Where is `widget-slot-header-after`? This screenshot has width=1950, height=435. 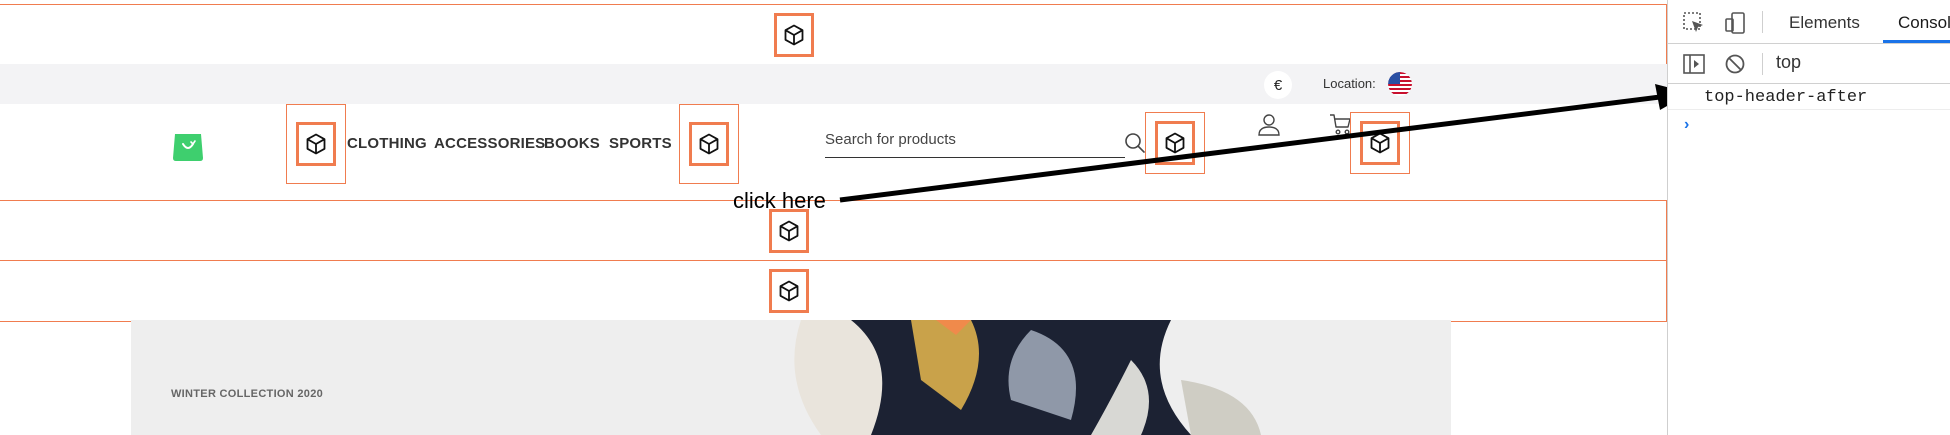
widget-slot-header-after is located at coordinates (833, 231).